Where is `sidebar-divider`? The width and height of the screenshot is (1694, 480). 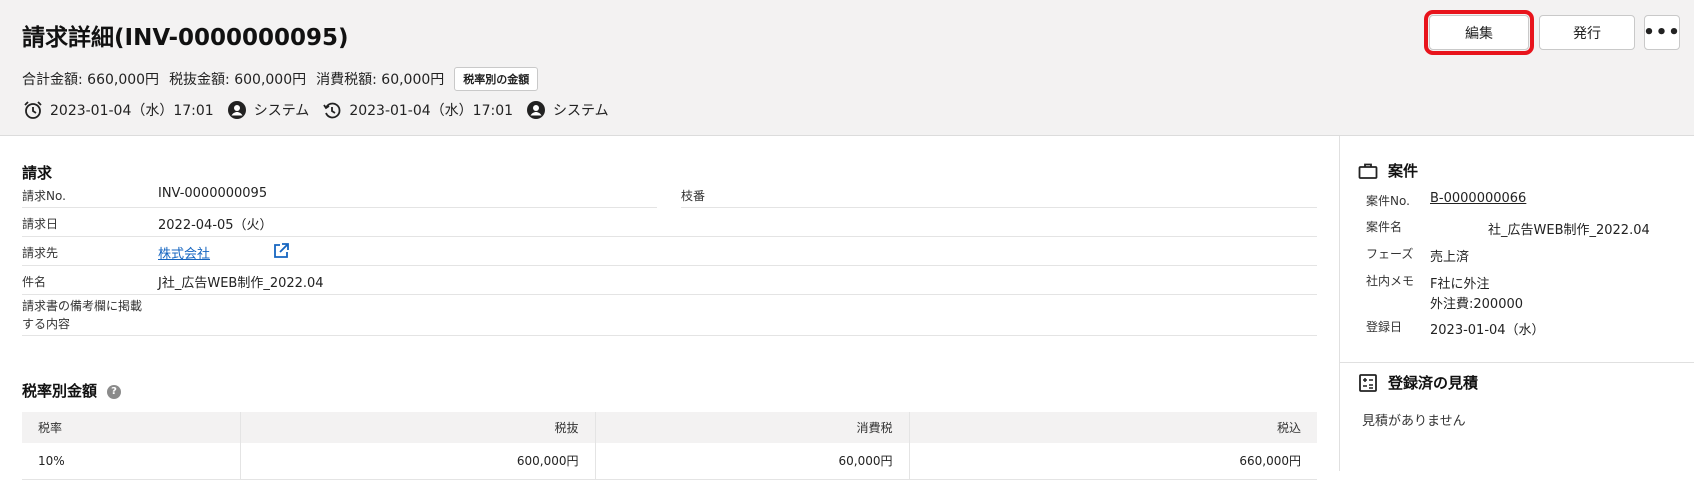 sidebar-divider is located at coordinates (1517, 362).